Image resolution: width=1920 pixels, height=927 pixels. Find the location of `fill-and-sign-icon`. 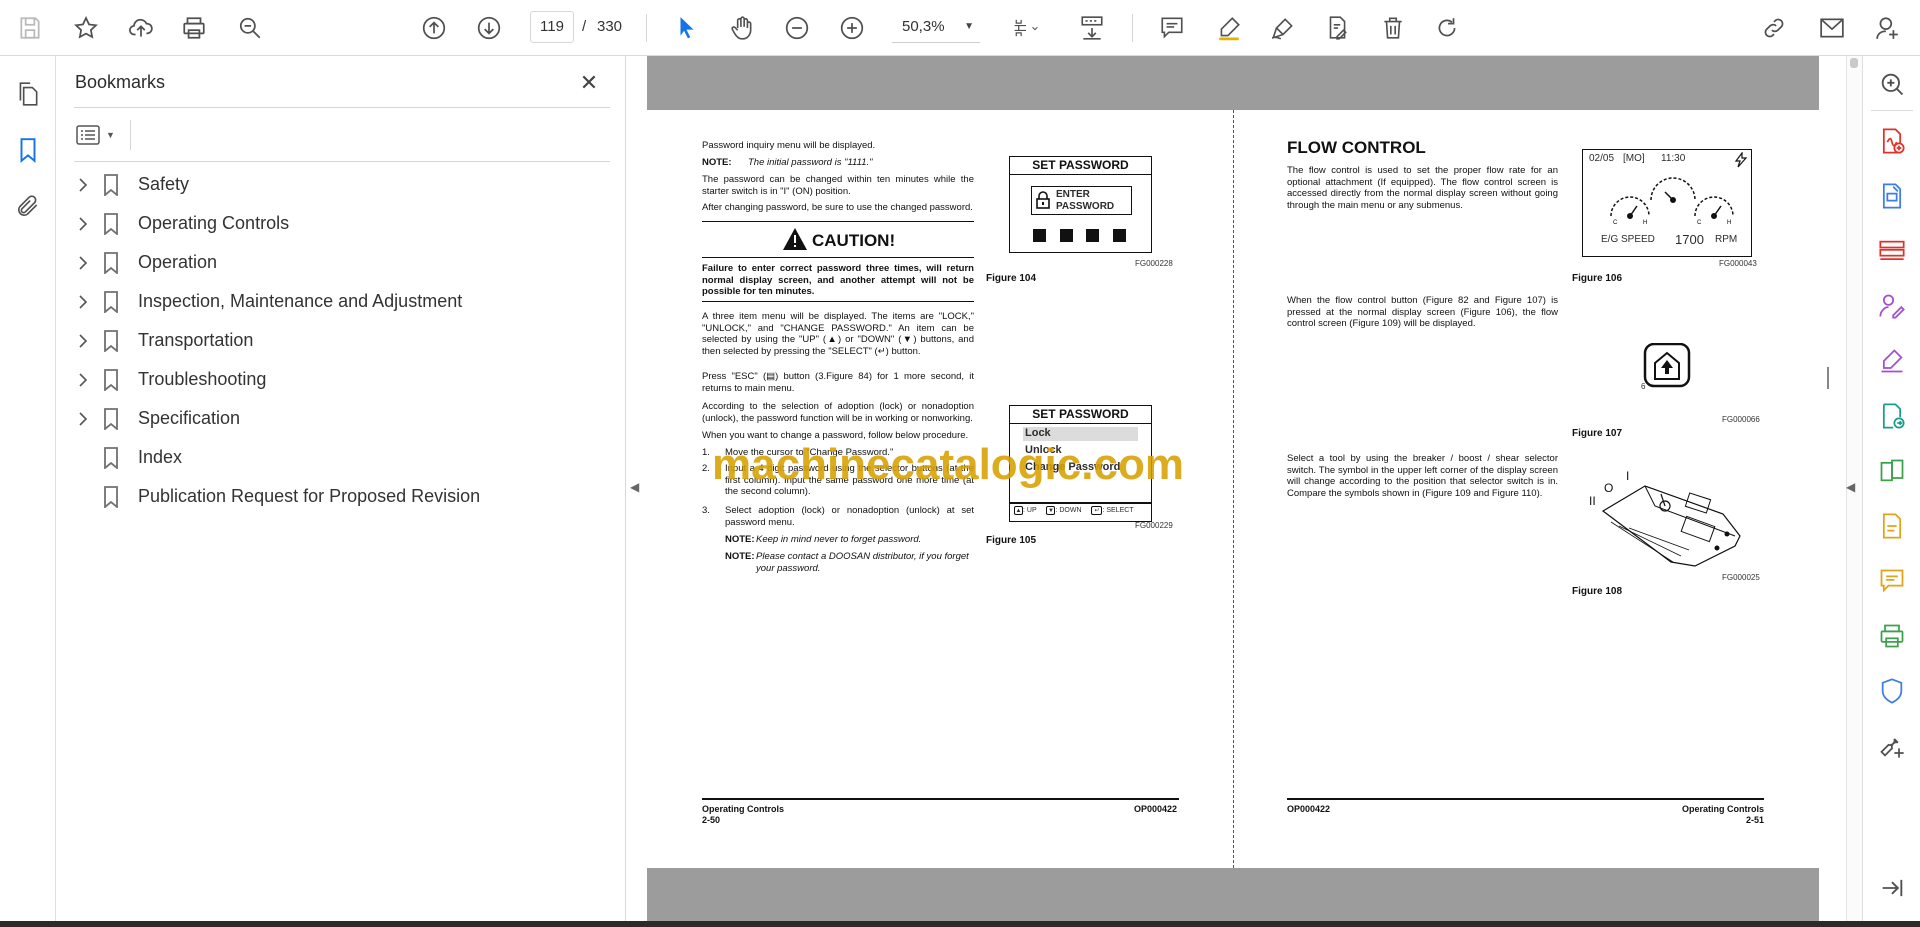

fill-and-sign-icon is located at coordinates (1892, 361).